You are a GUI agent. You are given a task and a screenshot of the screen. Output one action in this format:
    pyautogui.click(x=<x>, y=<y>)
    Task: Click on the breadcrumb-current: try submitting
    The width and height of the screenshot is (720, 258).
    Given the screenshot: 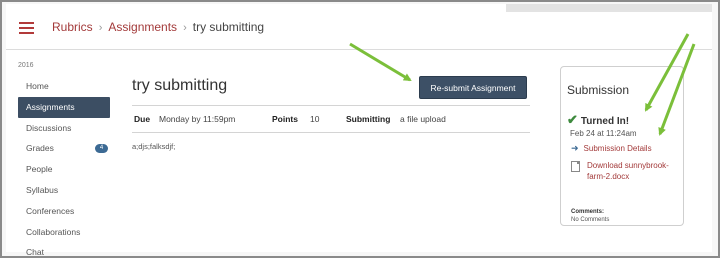 What is the action you would take?
    pyautogui.click(x=228, y=27)
    